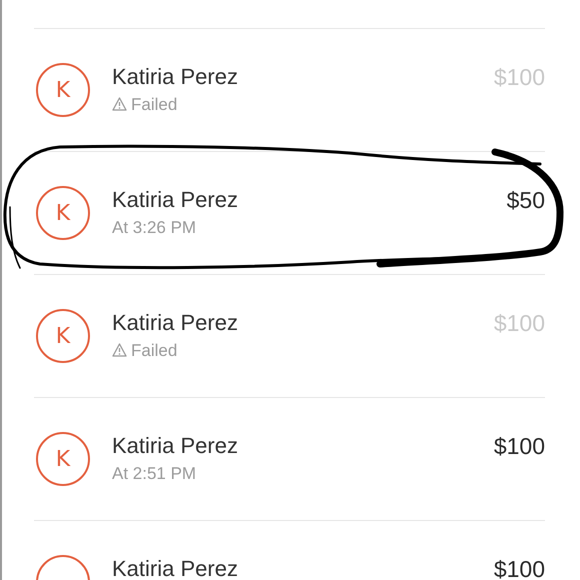  Describe the element at coordinates (154, 473) in the screenshot. I see `timestamp: At 2:51 PM` at that location.